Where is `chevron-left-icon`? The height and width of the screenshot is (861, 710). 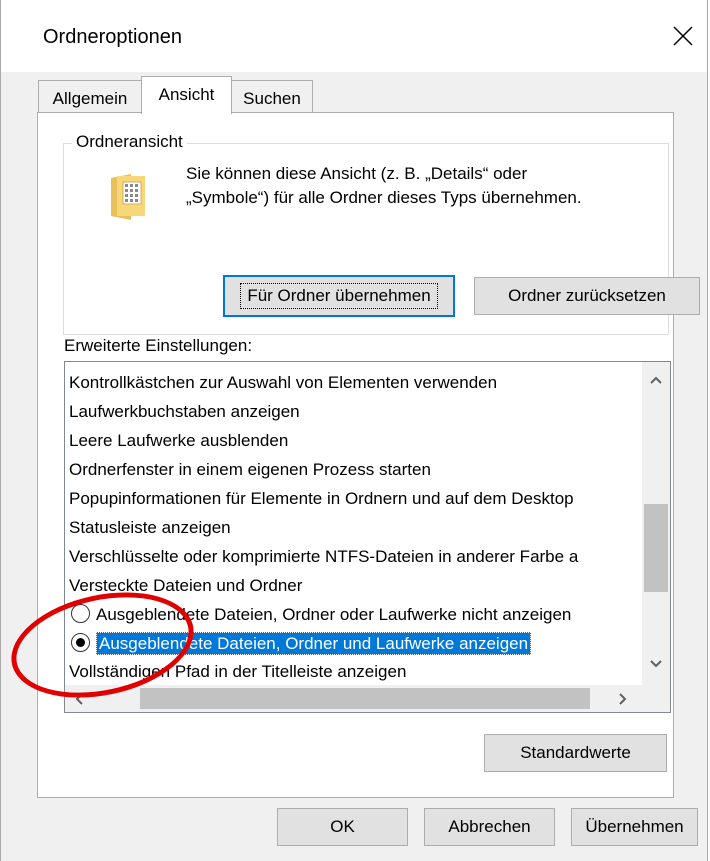
chevron-left-icon is located at coordinates (79, 699).